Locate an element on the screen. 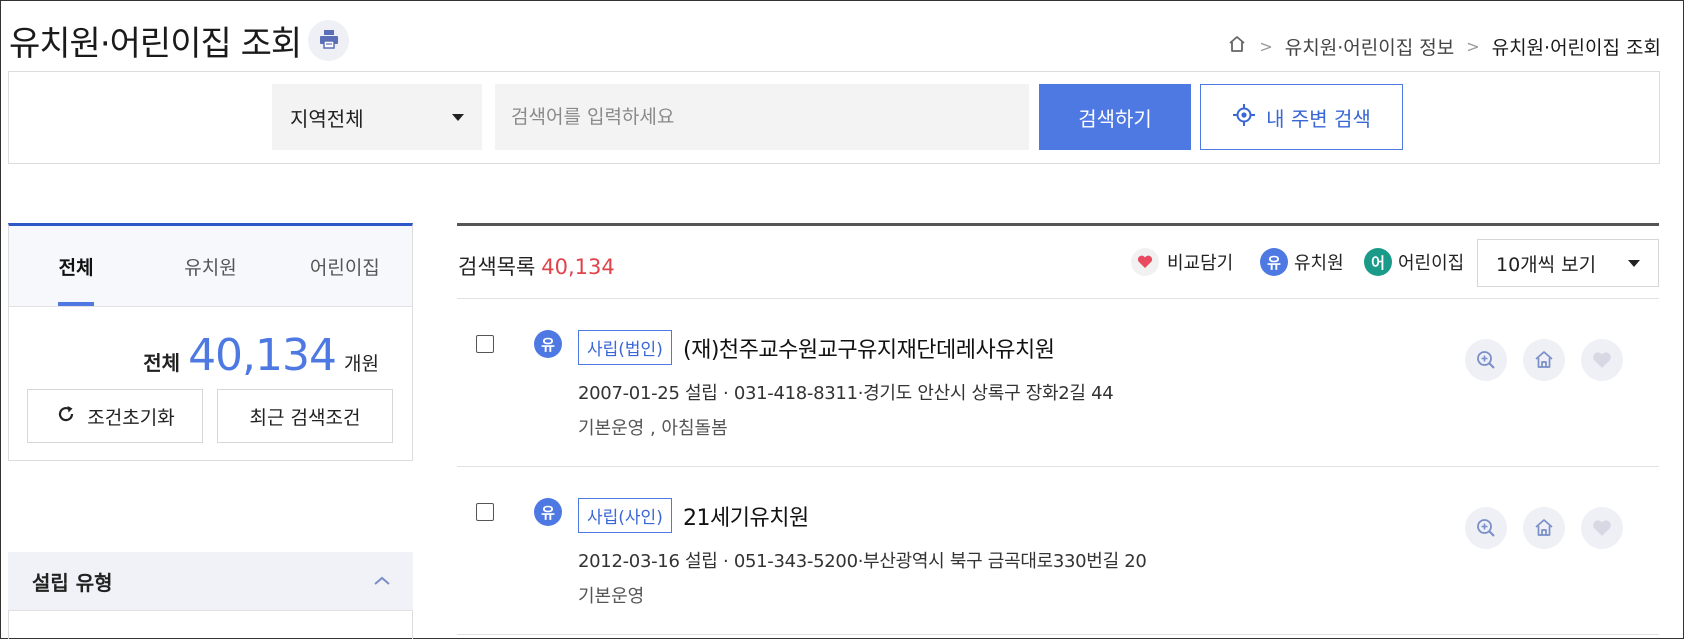 This screenshot has width=1684, height=639. daycare-badge-icon: 어 is located at coordinates (1378, 262).